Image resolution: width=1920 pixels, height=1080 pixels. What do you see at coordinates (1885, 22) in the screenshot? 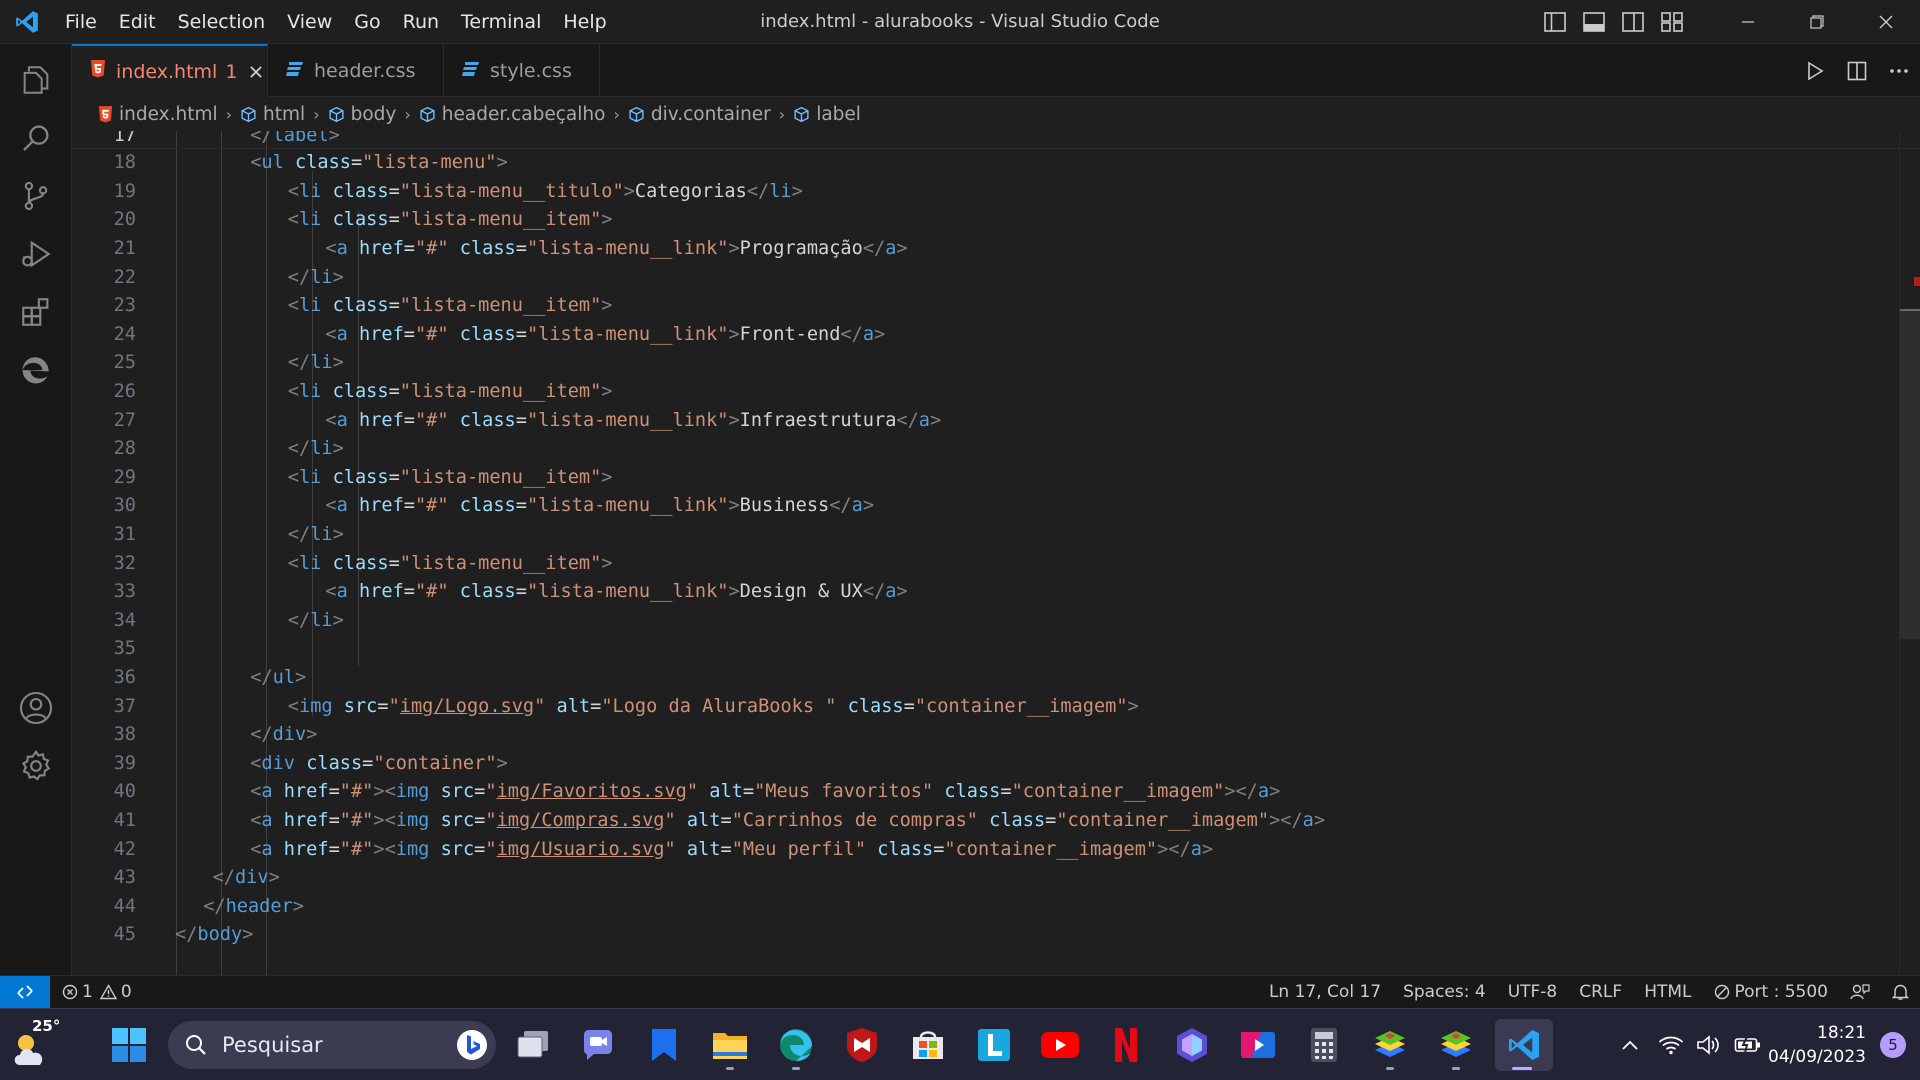
I see `close-window-icon` at bounding box center [1885, 22].